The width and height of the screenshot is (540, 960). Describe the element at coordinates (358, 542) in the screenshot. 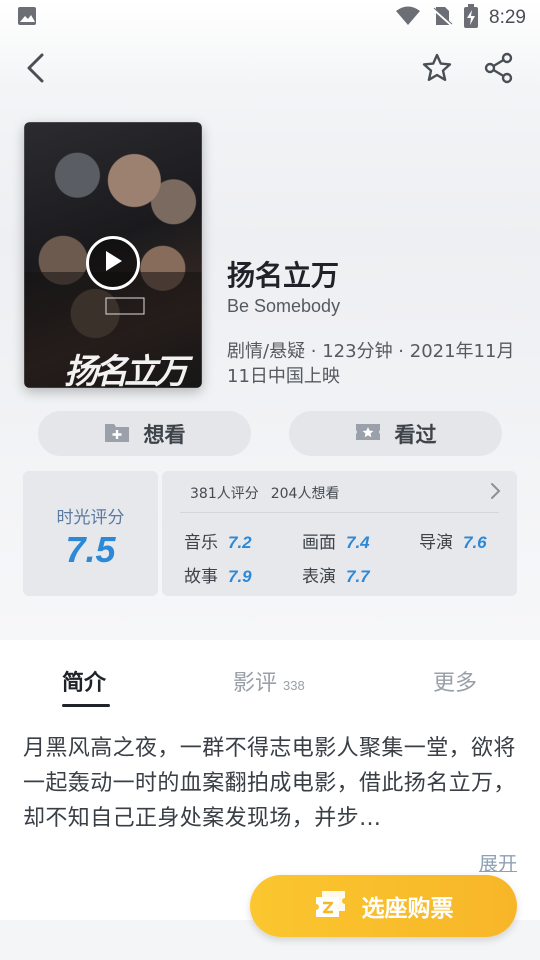

I see `sub-score-value: 7.4` at that location.